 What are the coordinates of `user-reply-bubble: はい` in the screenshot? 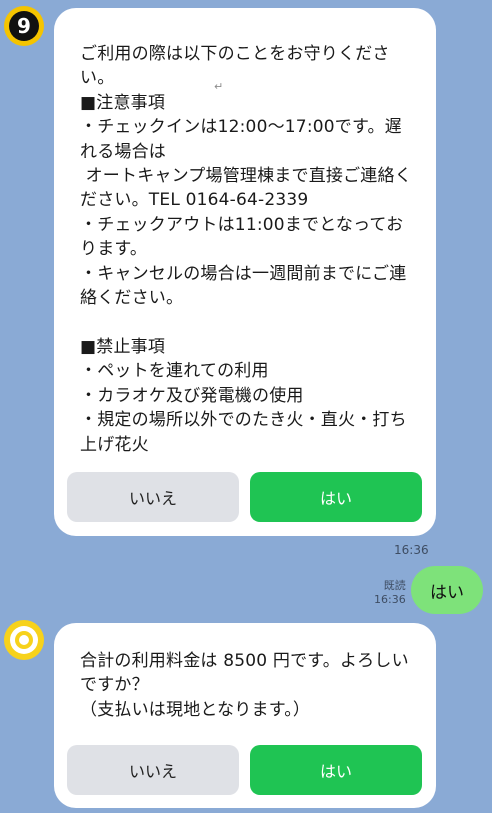 It's located at (447, 590).